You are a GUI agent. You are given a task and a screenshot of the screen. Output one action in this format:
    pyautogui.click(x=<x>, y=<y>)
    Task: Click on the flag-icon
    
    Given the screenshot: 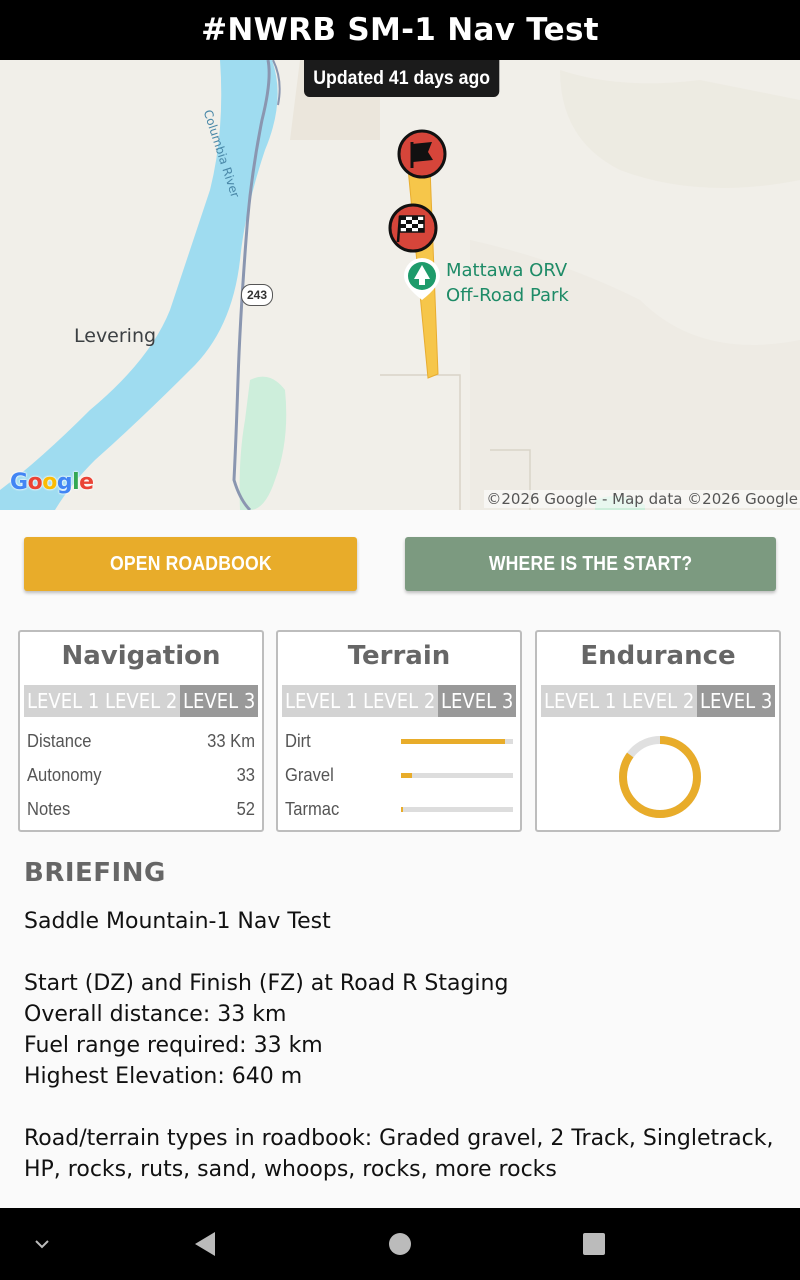 What is the action you would take?
    pyautogui.click(x=422, y=154)
    